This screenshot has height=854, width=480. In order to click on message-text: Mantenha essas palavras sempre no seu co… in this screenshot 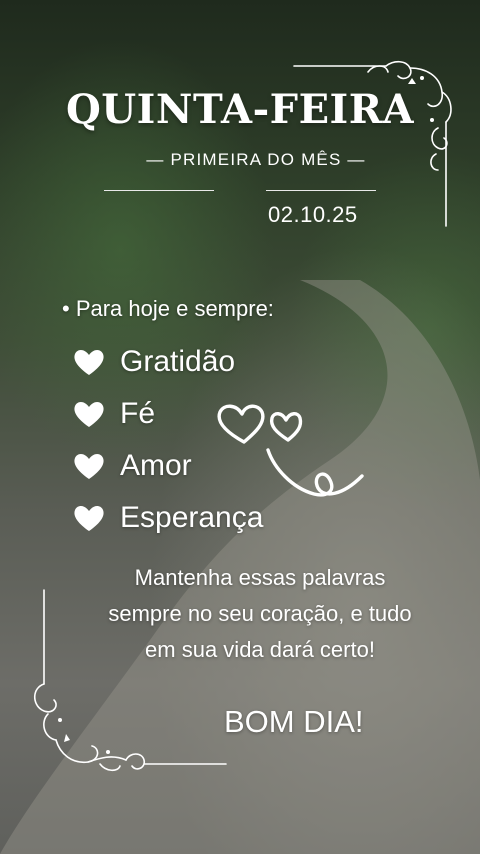, I will do `click(260, 614)`.